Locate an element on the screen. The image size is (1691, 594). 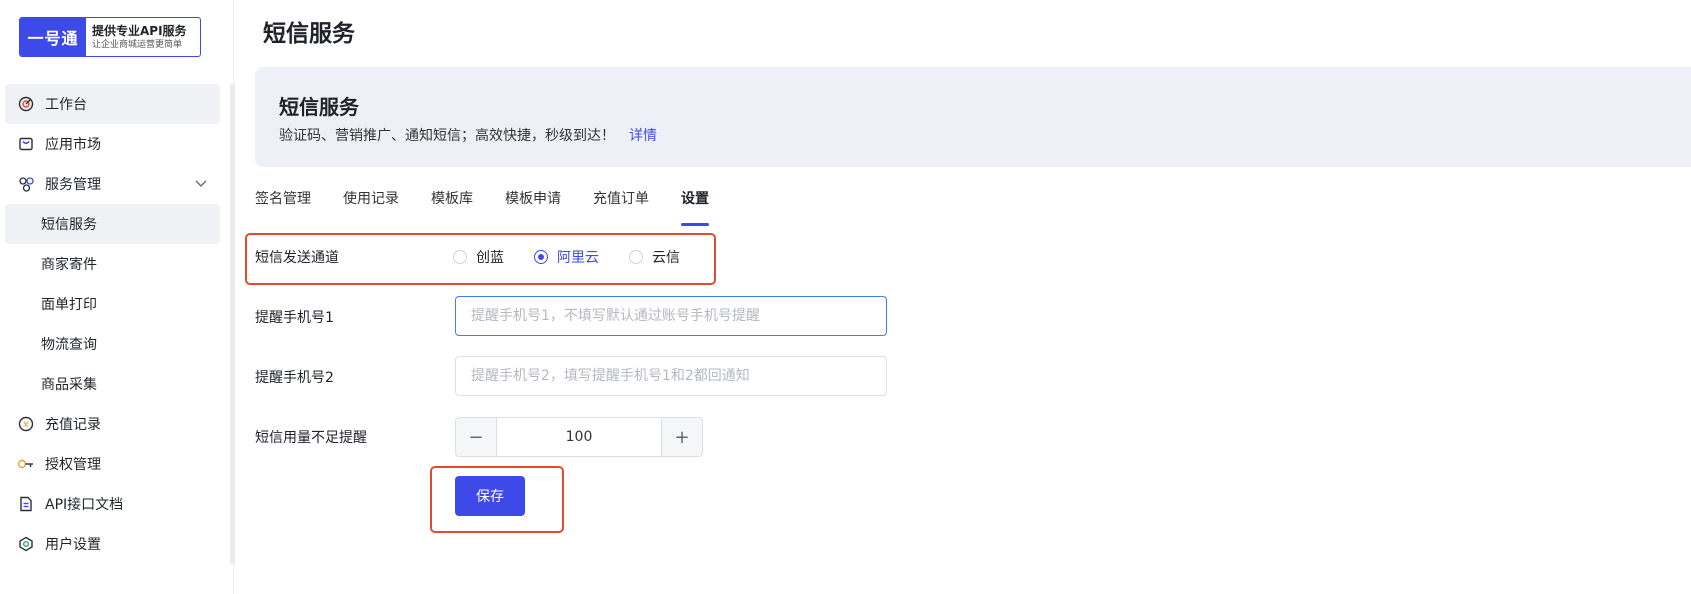
details-link: 详情 is located at coordinates (643, 136).